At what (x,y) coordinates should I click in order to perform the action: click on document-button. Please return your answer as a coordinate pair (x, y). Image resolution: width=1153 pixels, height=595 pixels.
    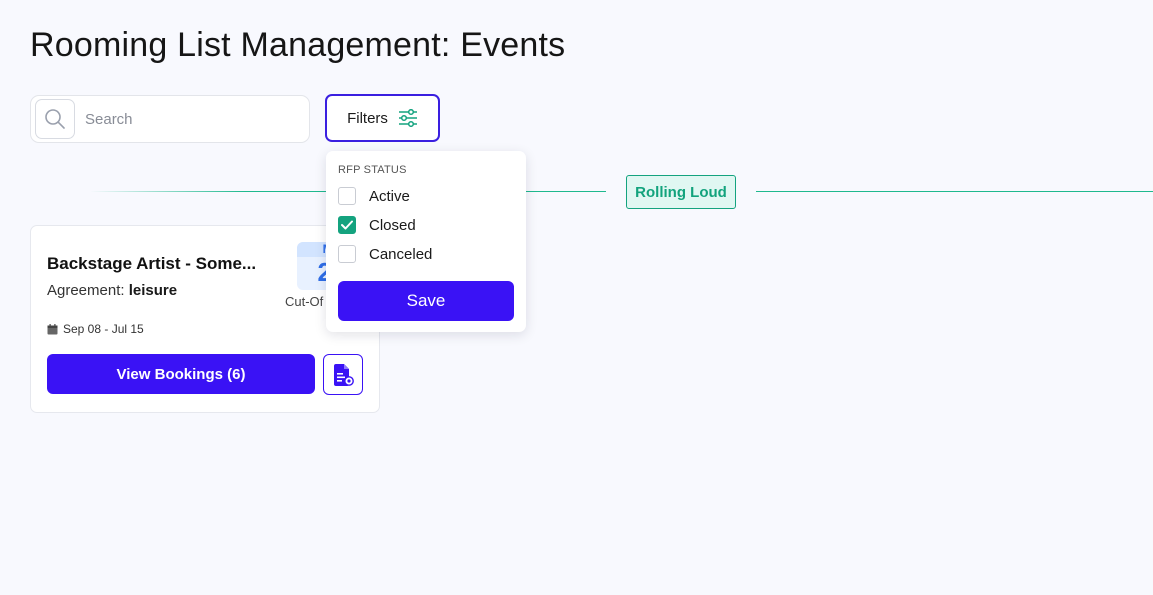
    Looking at the image, I should click on (343, 374).